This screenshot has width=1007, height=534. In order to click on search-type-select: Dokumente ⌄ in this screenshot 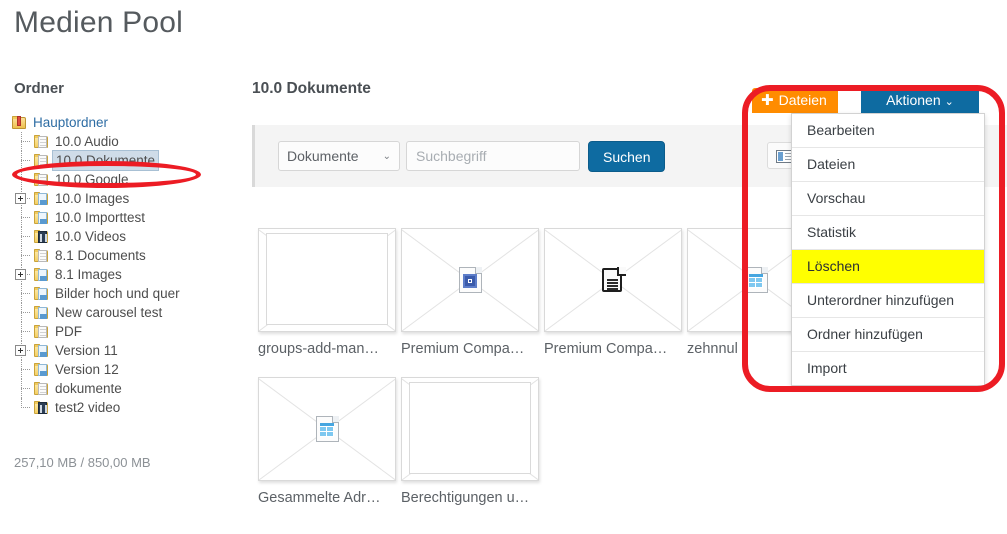, I will do `click(339, 156)`.